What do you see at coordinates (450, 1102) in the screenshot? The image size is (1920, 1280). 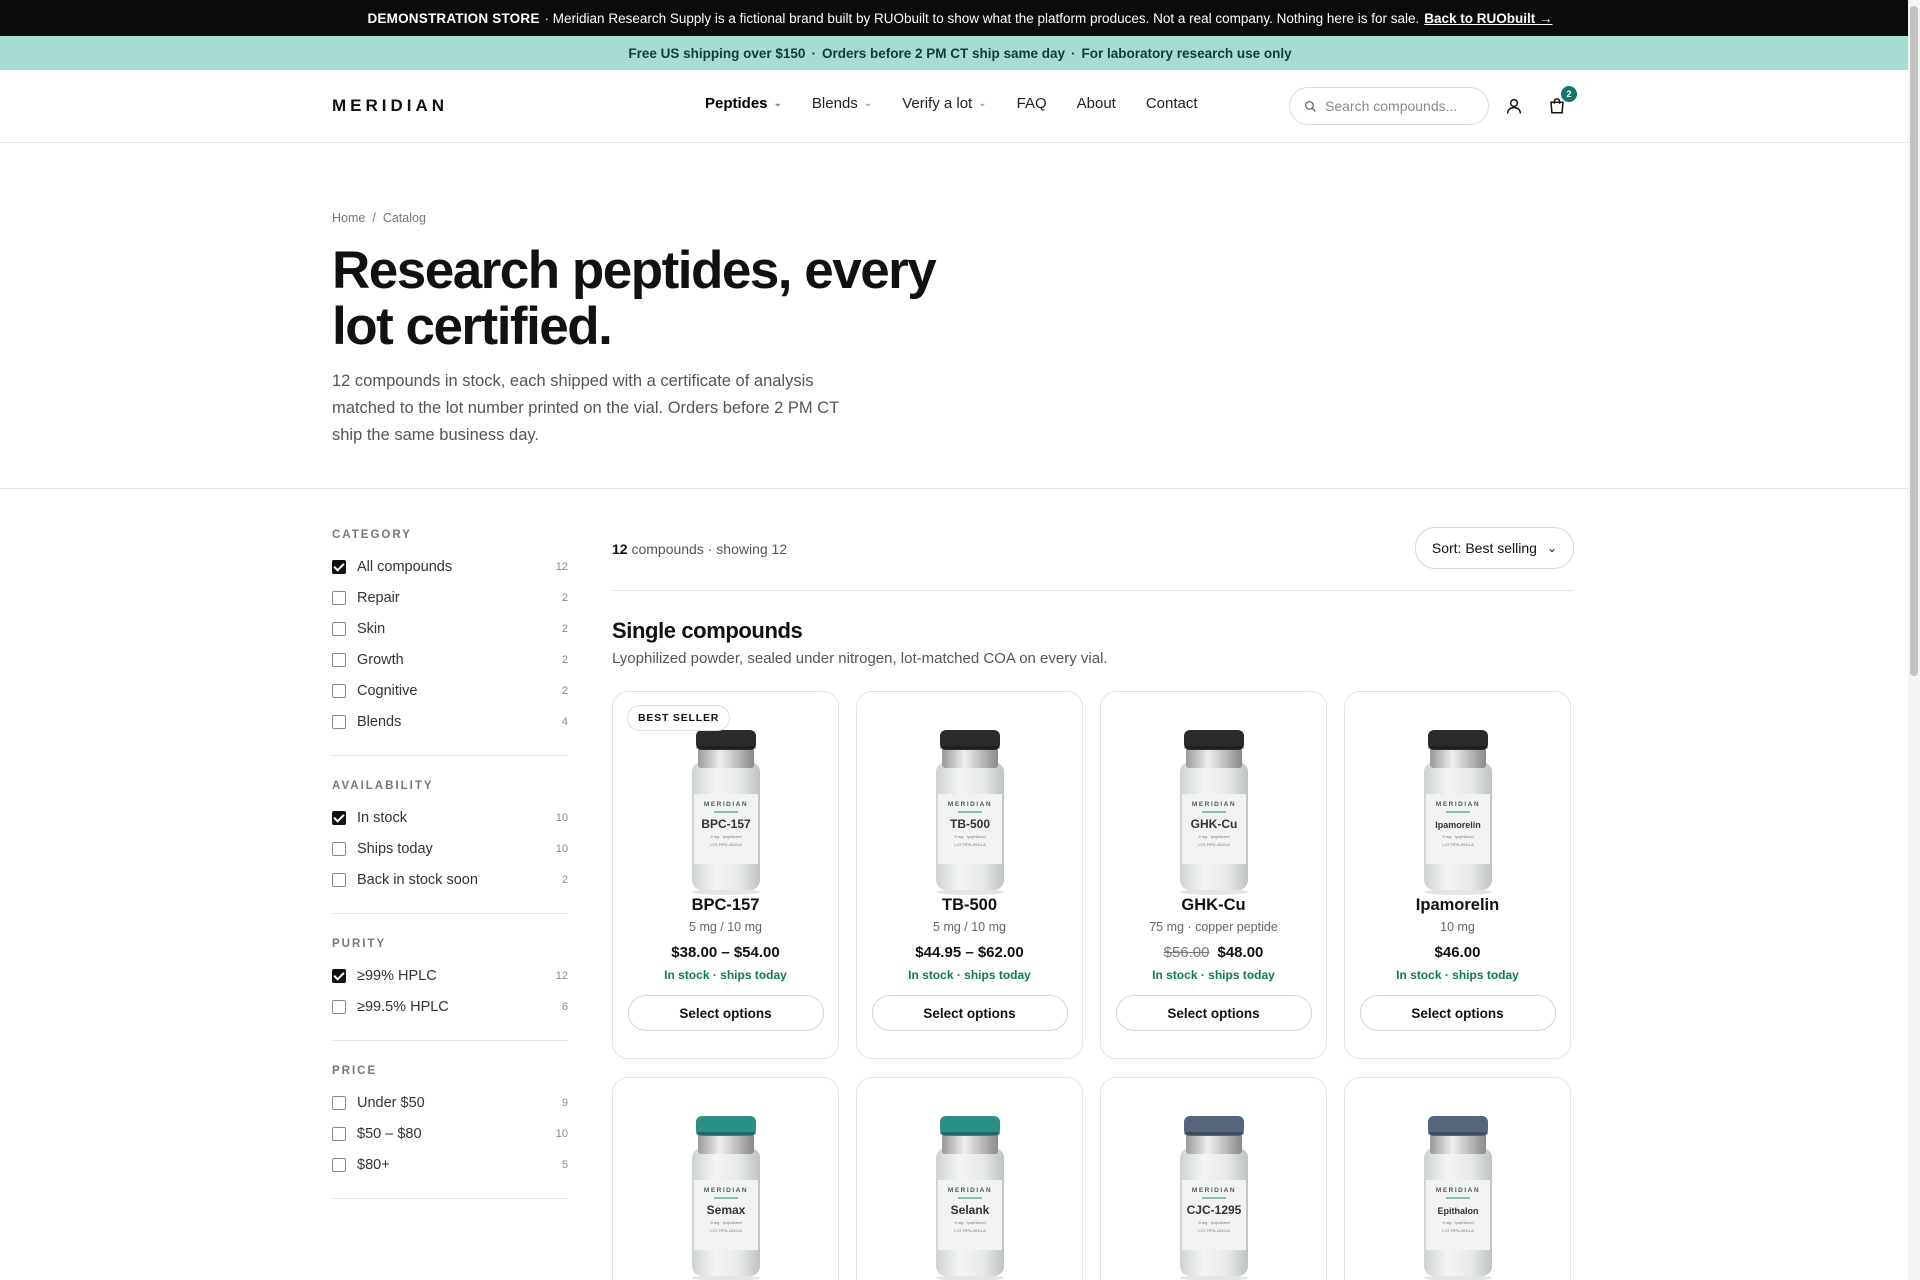 I see `filter-option: Under $50 9` at bounding box center [450, 1102].